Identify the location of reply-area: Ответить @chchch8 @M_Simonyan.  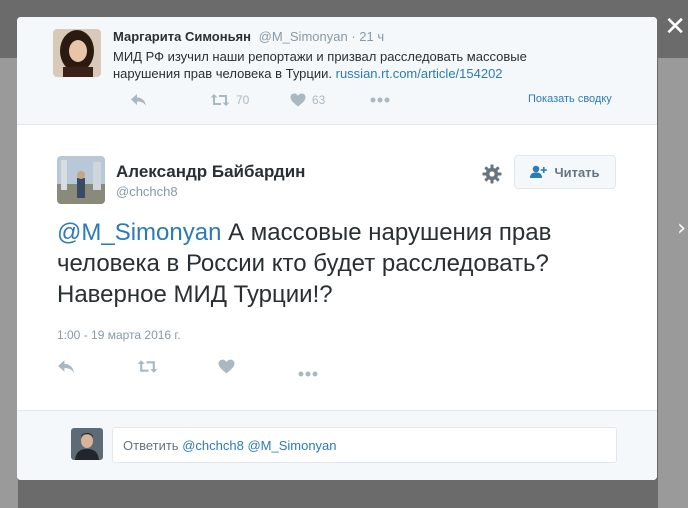
(337, 445).